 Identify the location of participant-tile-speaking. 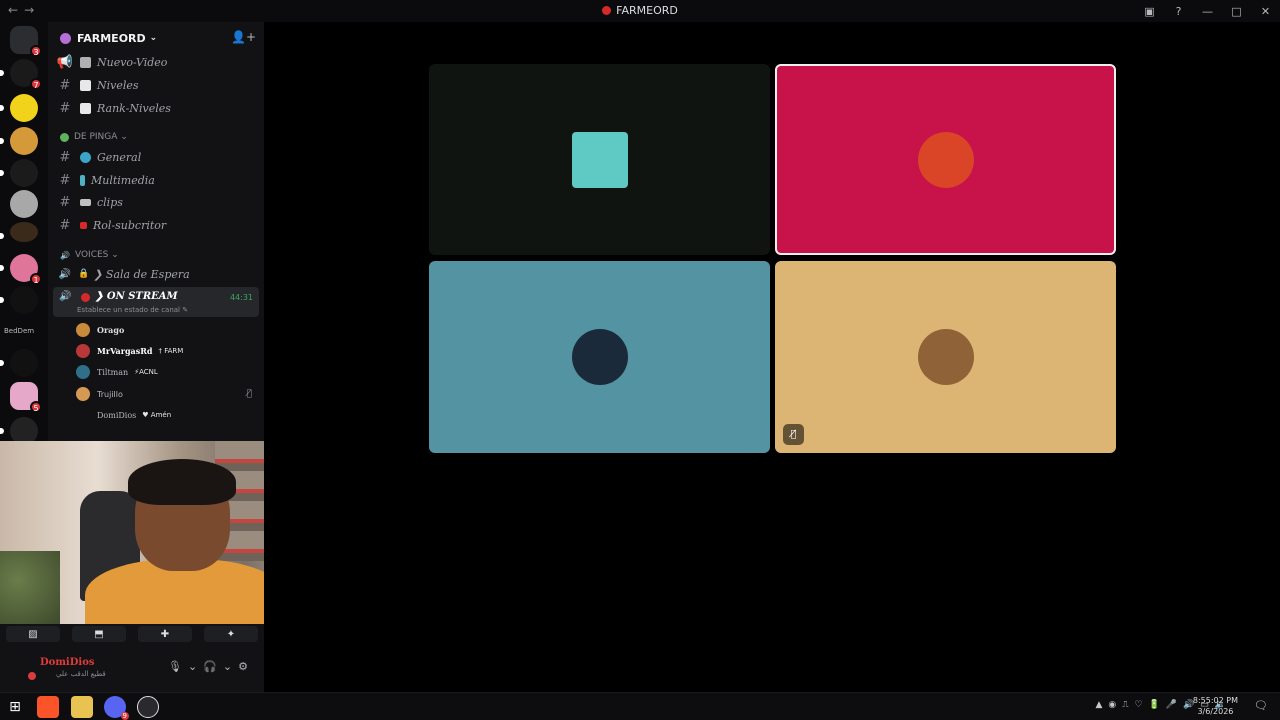
(945, 159).